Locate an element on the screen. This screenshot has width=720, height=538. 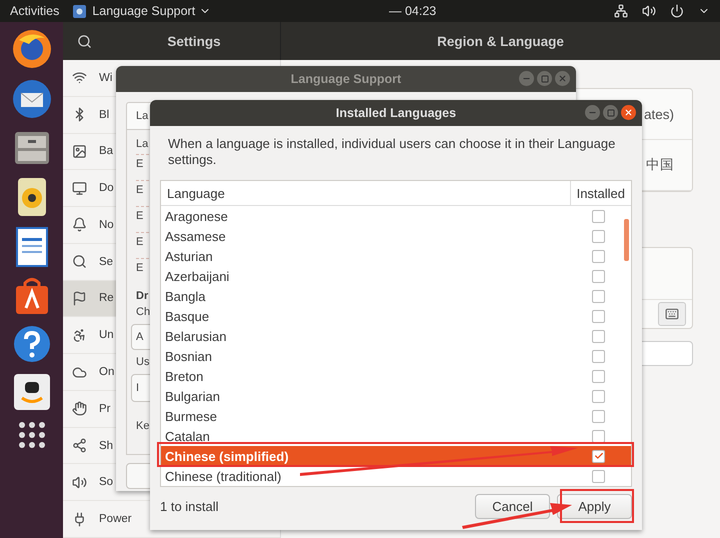
share-icon is located at coordinates (79, 446).